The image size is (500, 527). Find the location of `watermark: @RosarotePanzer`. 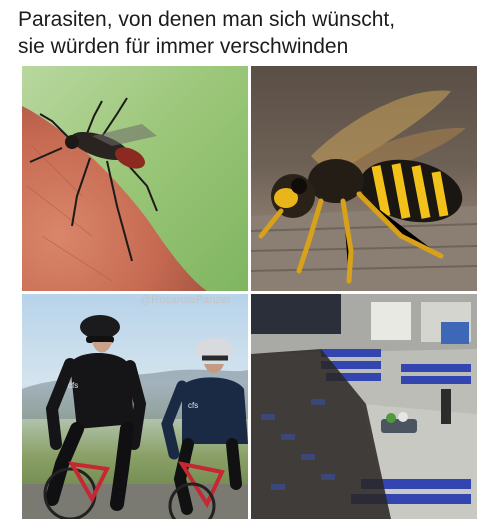

watermark: @RosarotePanzer is located at coordinates (185, 300).